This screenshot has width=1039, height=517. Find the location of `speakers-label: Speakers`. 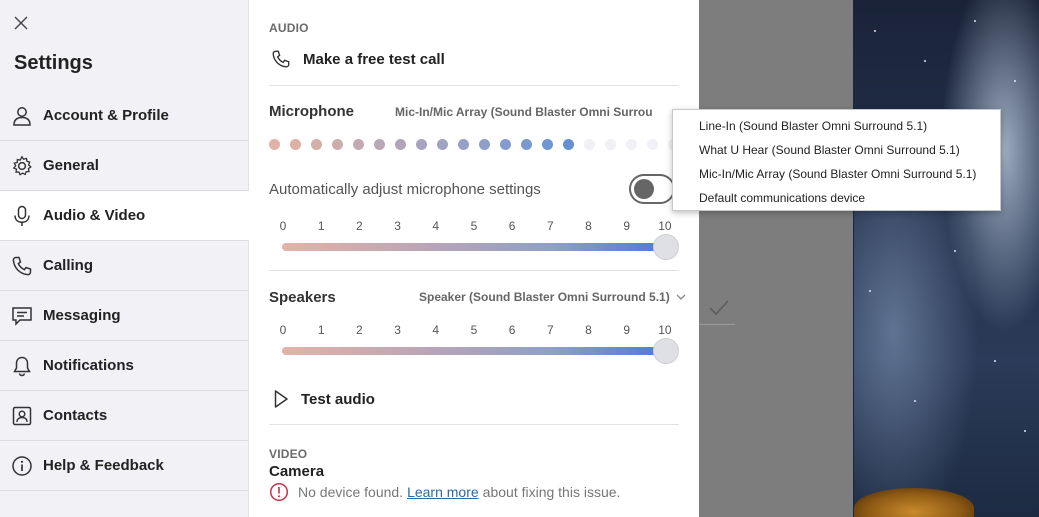

speakers-label: Speakers is located at coordinates (302, 297).